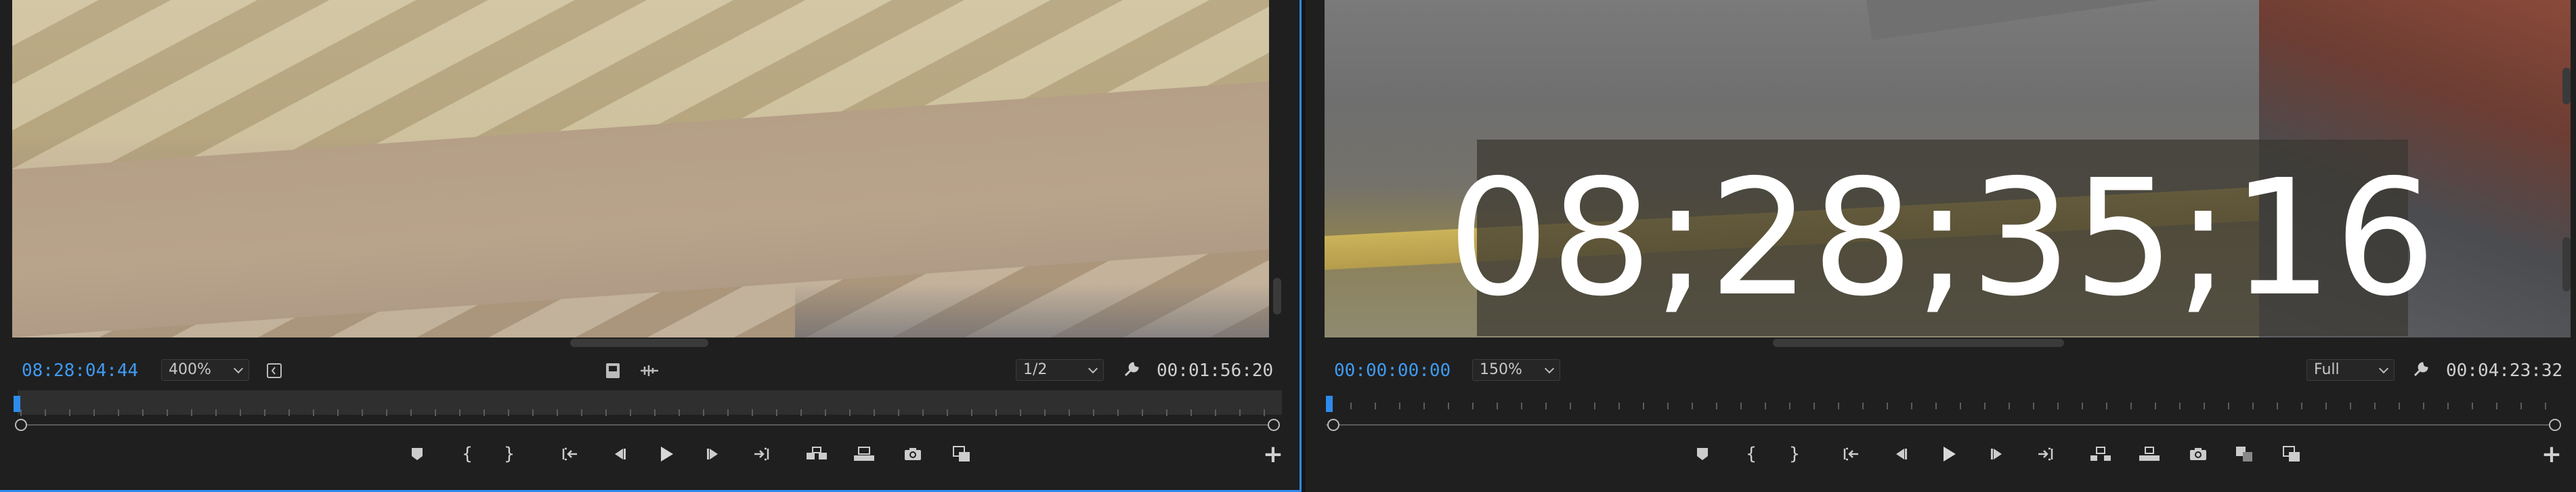 The width and height of the screenshot is (2576, 492). Describe the element at coordinates (1277, 296) in the screenshot. I see `source-vertical-scrollbar` at that location.